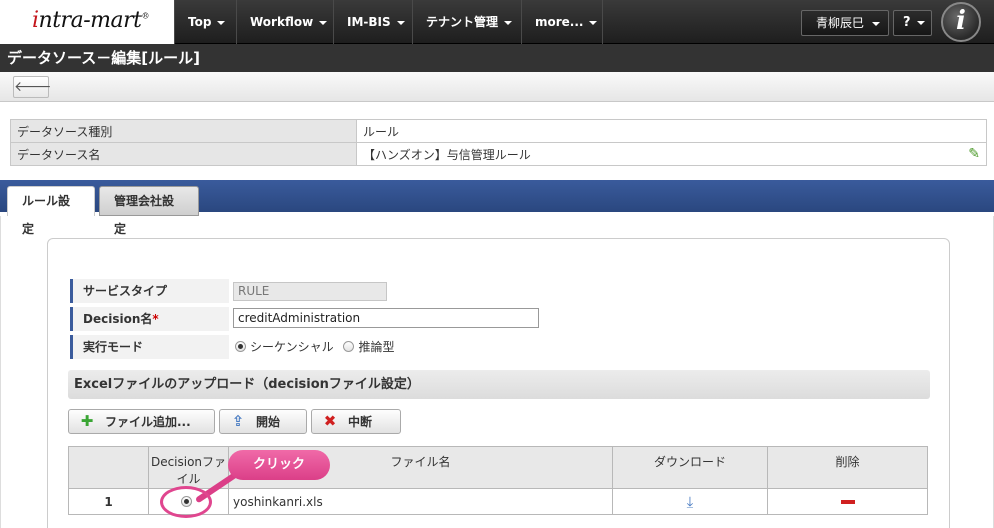  I want to click on toolbar: 🡐, so click(497, 87).